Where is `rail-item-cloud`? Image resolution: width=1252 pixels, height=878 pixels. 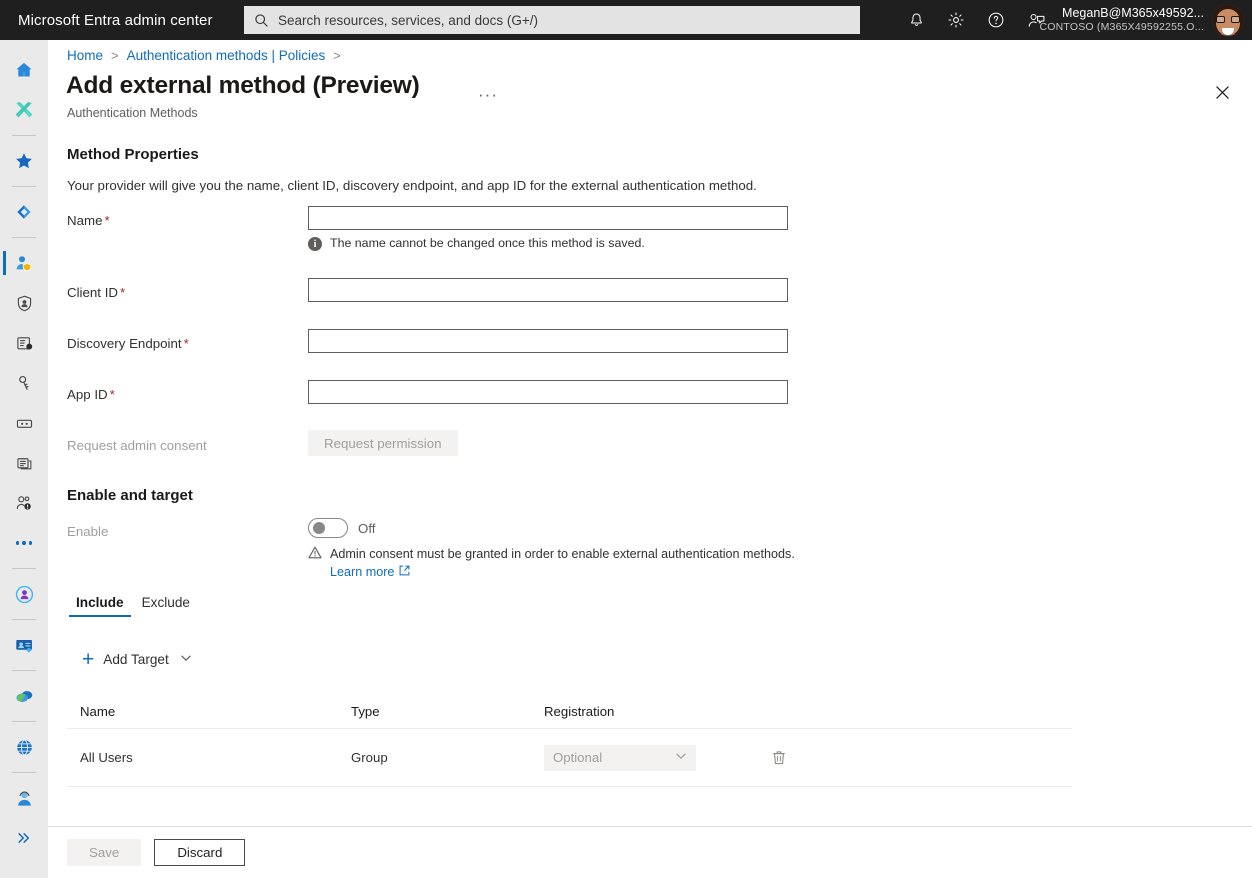 rail-item-cloud is located at coordinates (24, 696).